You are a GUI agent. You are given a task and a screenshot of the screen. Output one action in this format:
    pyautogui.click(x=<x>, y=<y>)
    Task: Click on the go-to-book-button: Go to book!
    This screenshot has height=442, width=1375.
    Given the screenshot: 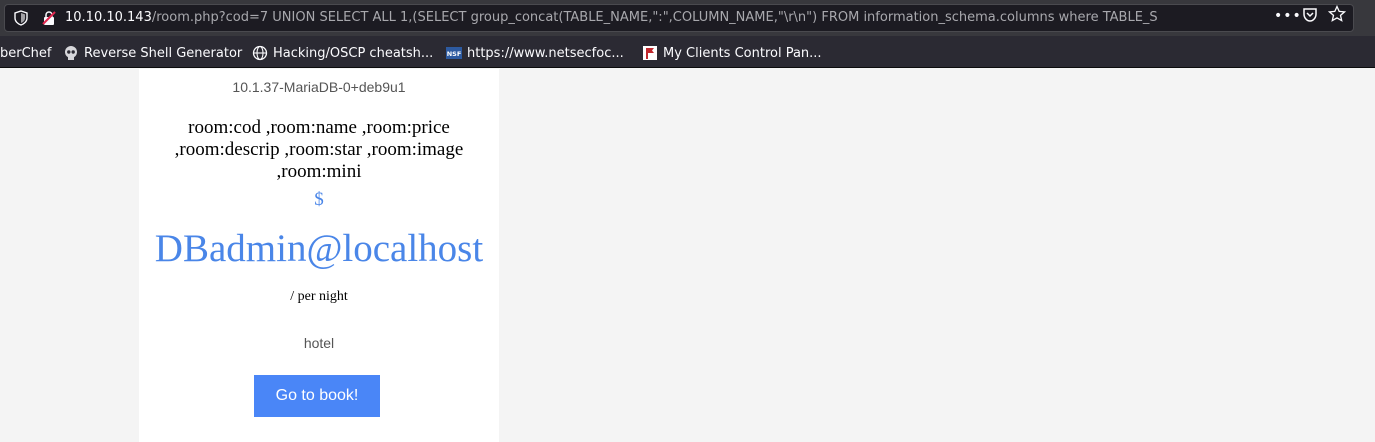 What is the action you would take?
    pyautogui.click(x=317, y=396)
    